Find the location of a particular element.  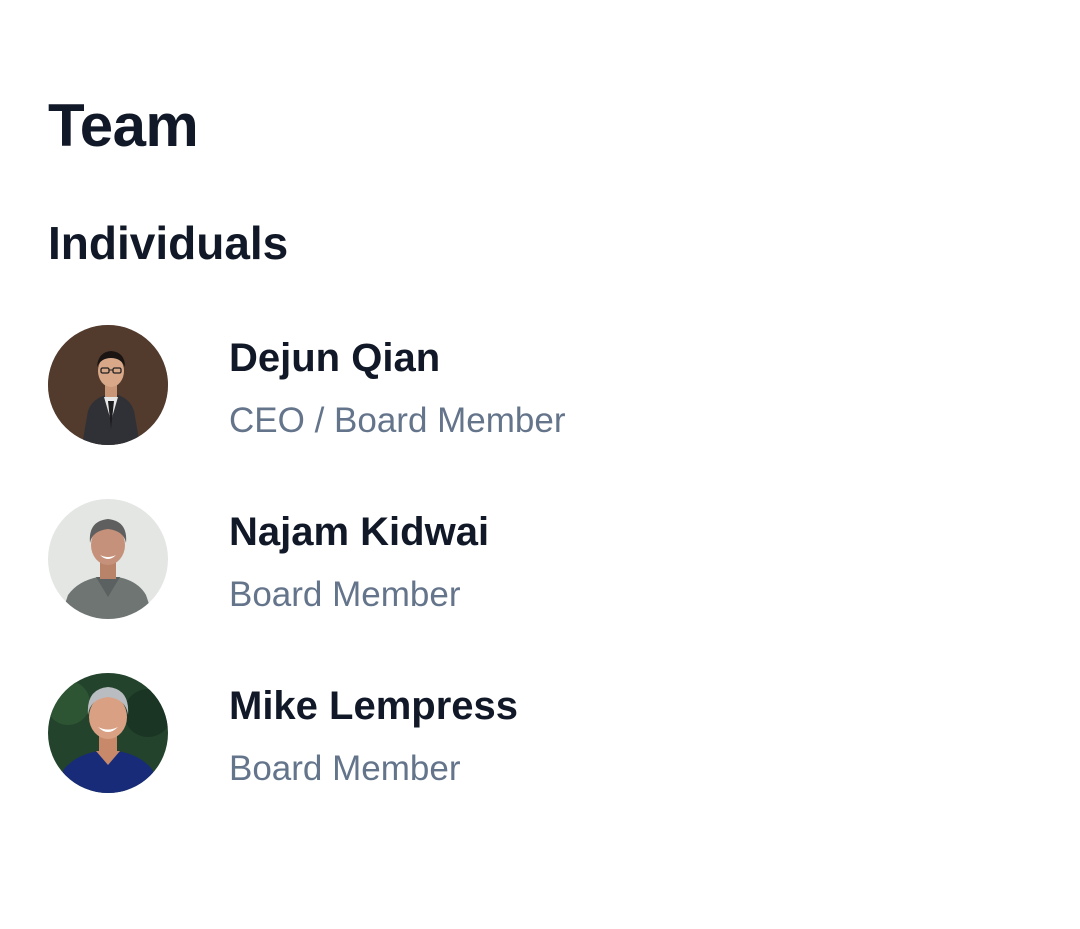

member-card: Mike Lempress Board Member is located at coordinates (498, 733).